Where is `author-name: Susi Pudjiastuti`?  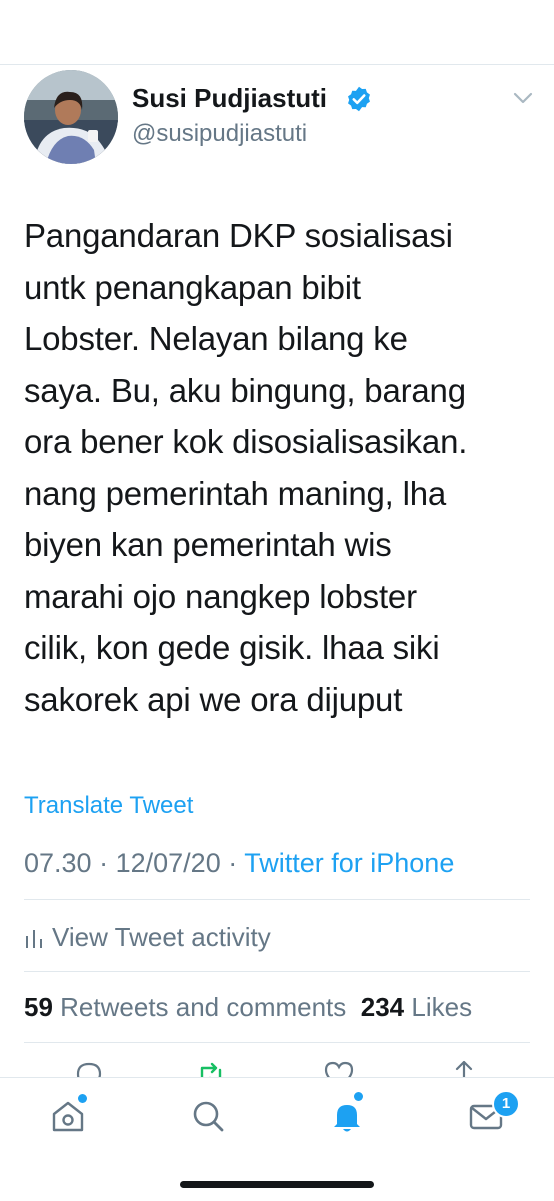
author-name: Susi Pudjiastuti is located at coordinates (229, 98).